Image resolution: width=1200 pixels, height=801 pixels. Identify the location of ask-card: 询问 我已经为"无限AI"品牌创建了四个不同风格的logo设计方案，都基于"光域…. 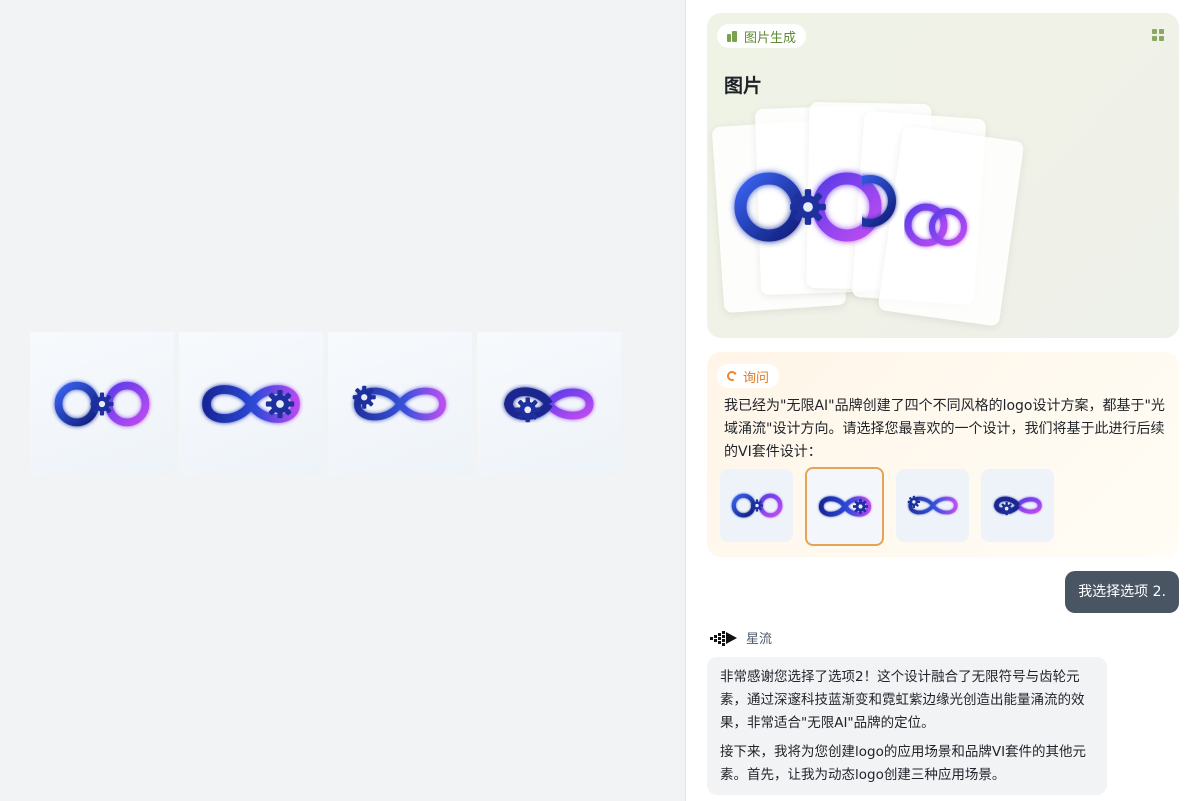
(943, 454).